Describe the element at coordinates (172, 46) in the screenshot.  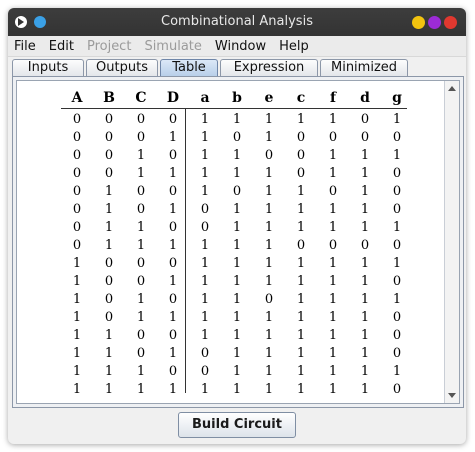
I see `menu-simulate: Simulate` at that location.